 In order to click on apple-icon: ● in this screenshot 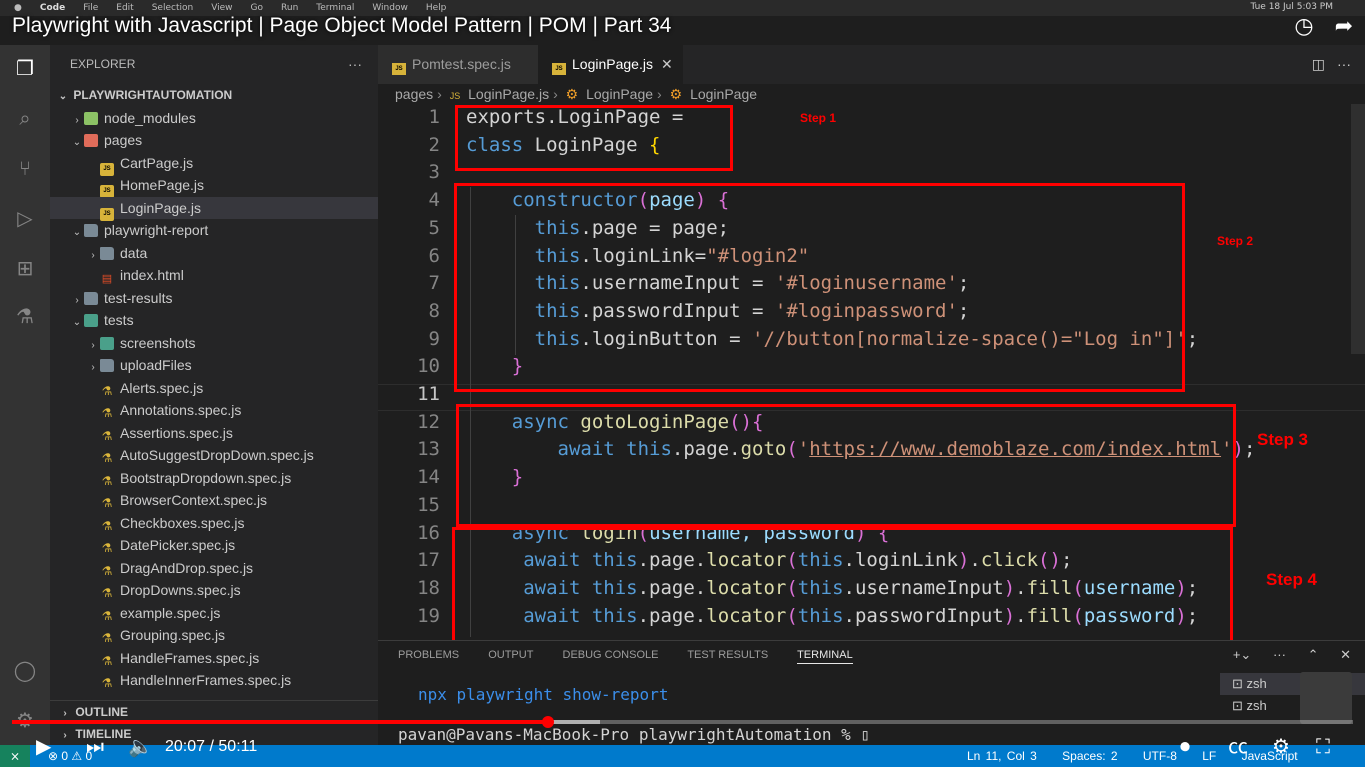, I will do `click(18, 8)`.